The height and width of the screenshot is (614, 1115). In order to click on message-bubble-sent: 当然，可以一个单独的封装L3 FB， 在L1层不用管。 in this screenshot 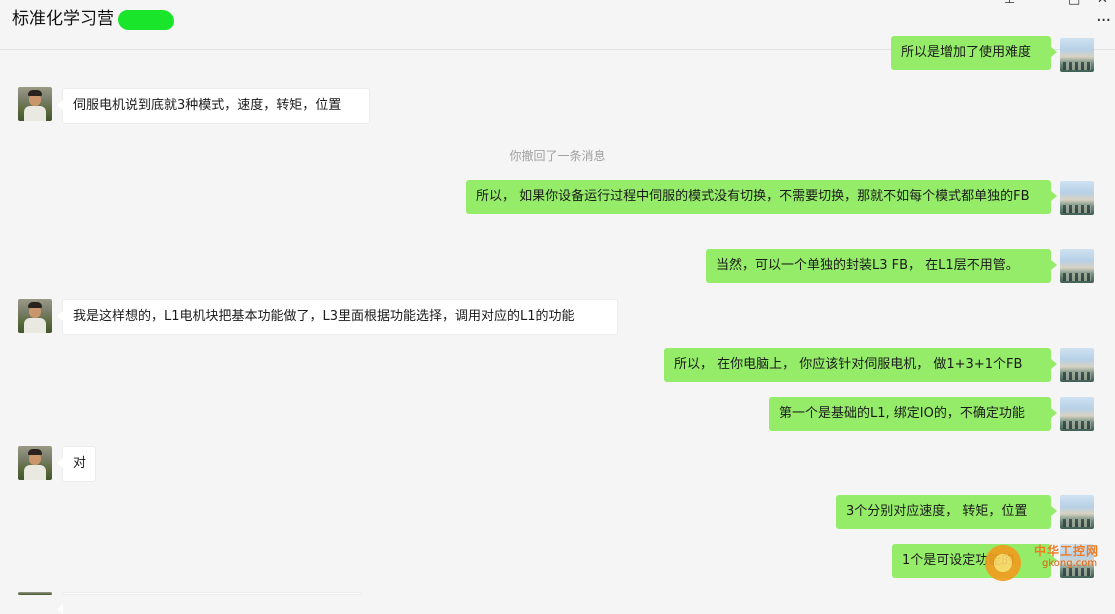, I will do `click(881, 266)`.